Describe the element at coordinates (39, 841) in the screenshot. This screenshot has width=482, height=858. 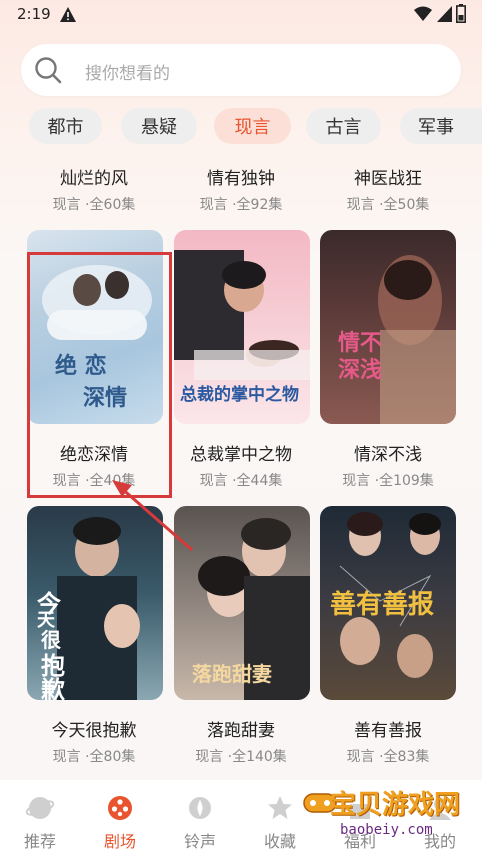
I see `nav-label: 推荐` at that location.